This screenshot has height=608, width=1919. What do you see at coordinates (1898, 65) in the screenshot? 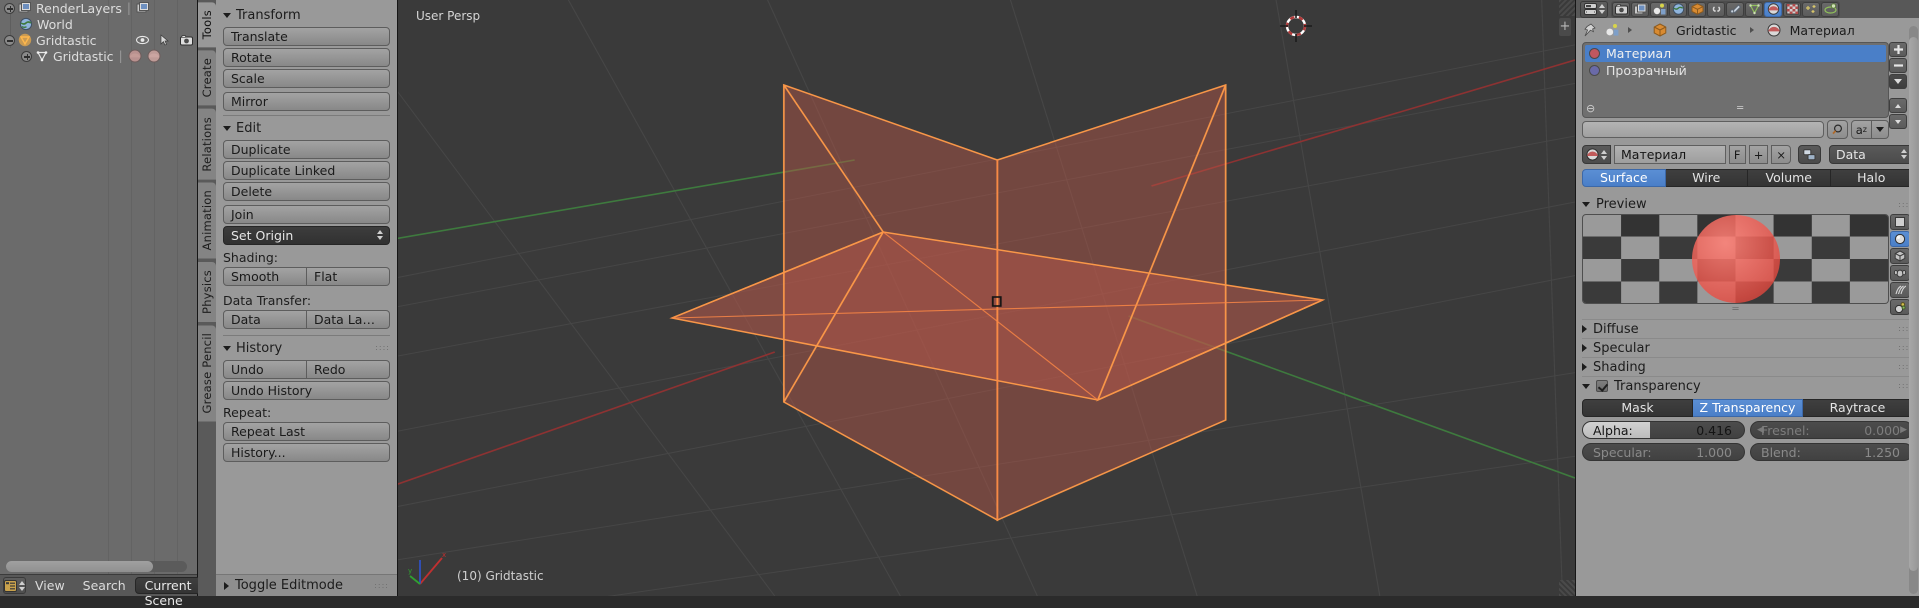
I see `remove-slot-button` at bounding box center [1898, 65].